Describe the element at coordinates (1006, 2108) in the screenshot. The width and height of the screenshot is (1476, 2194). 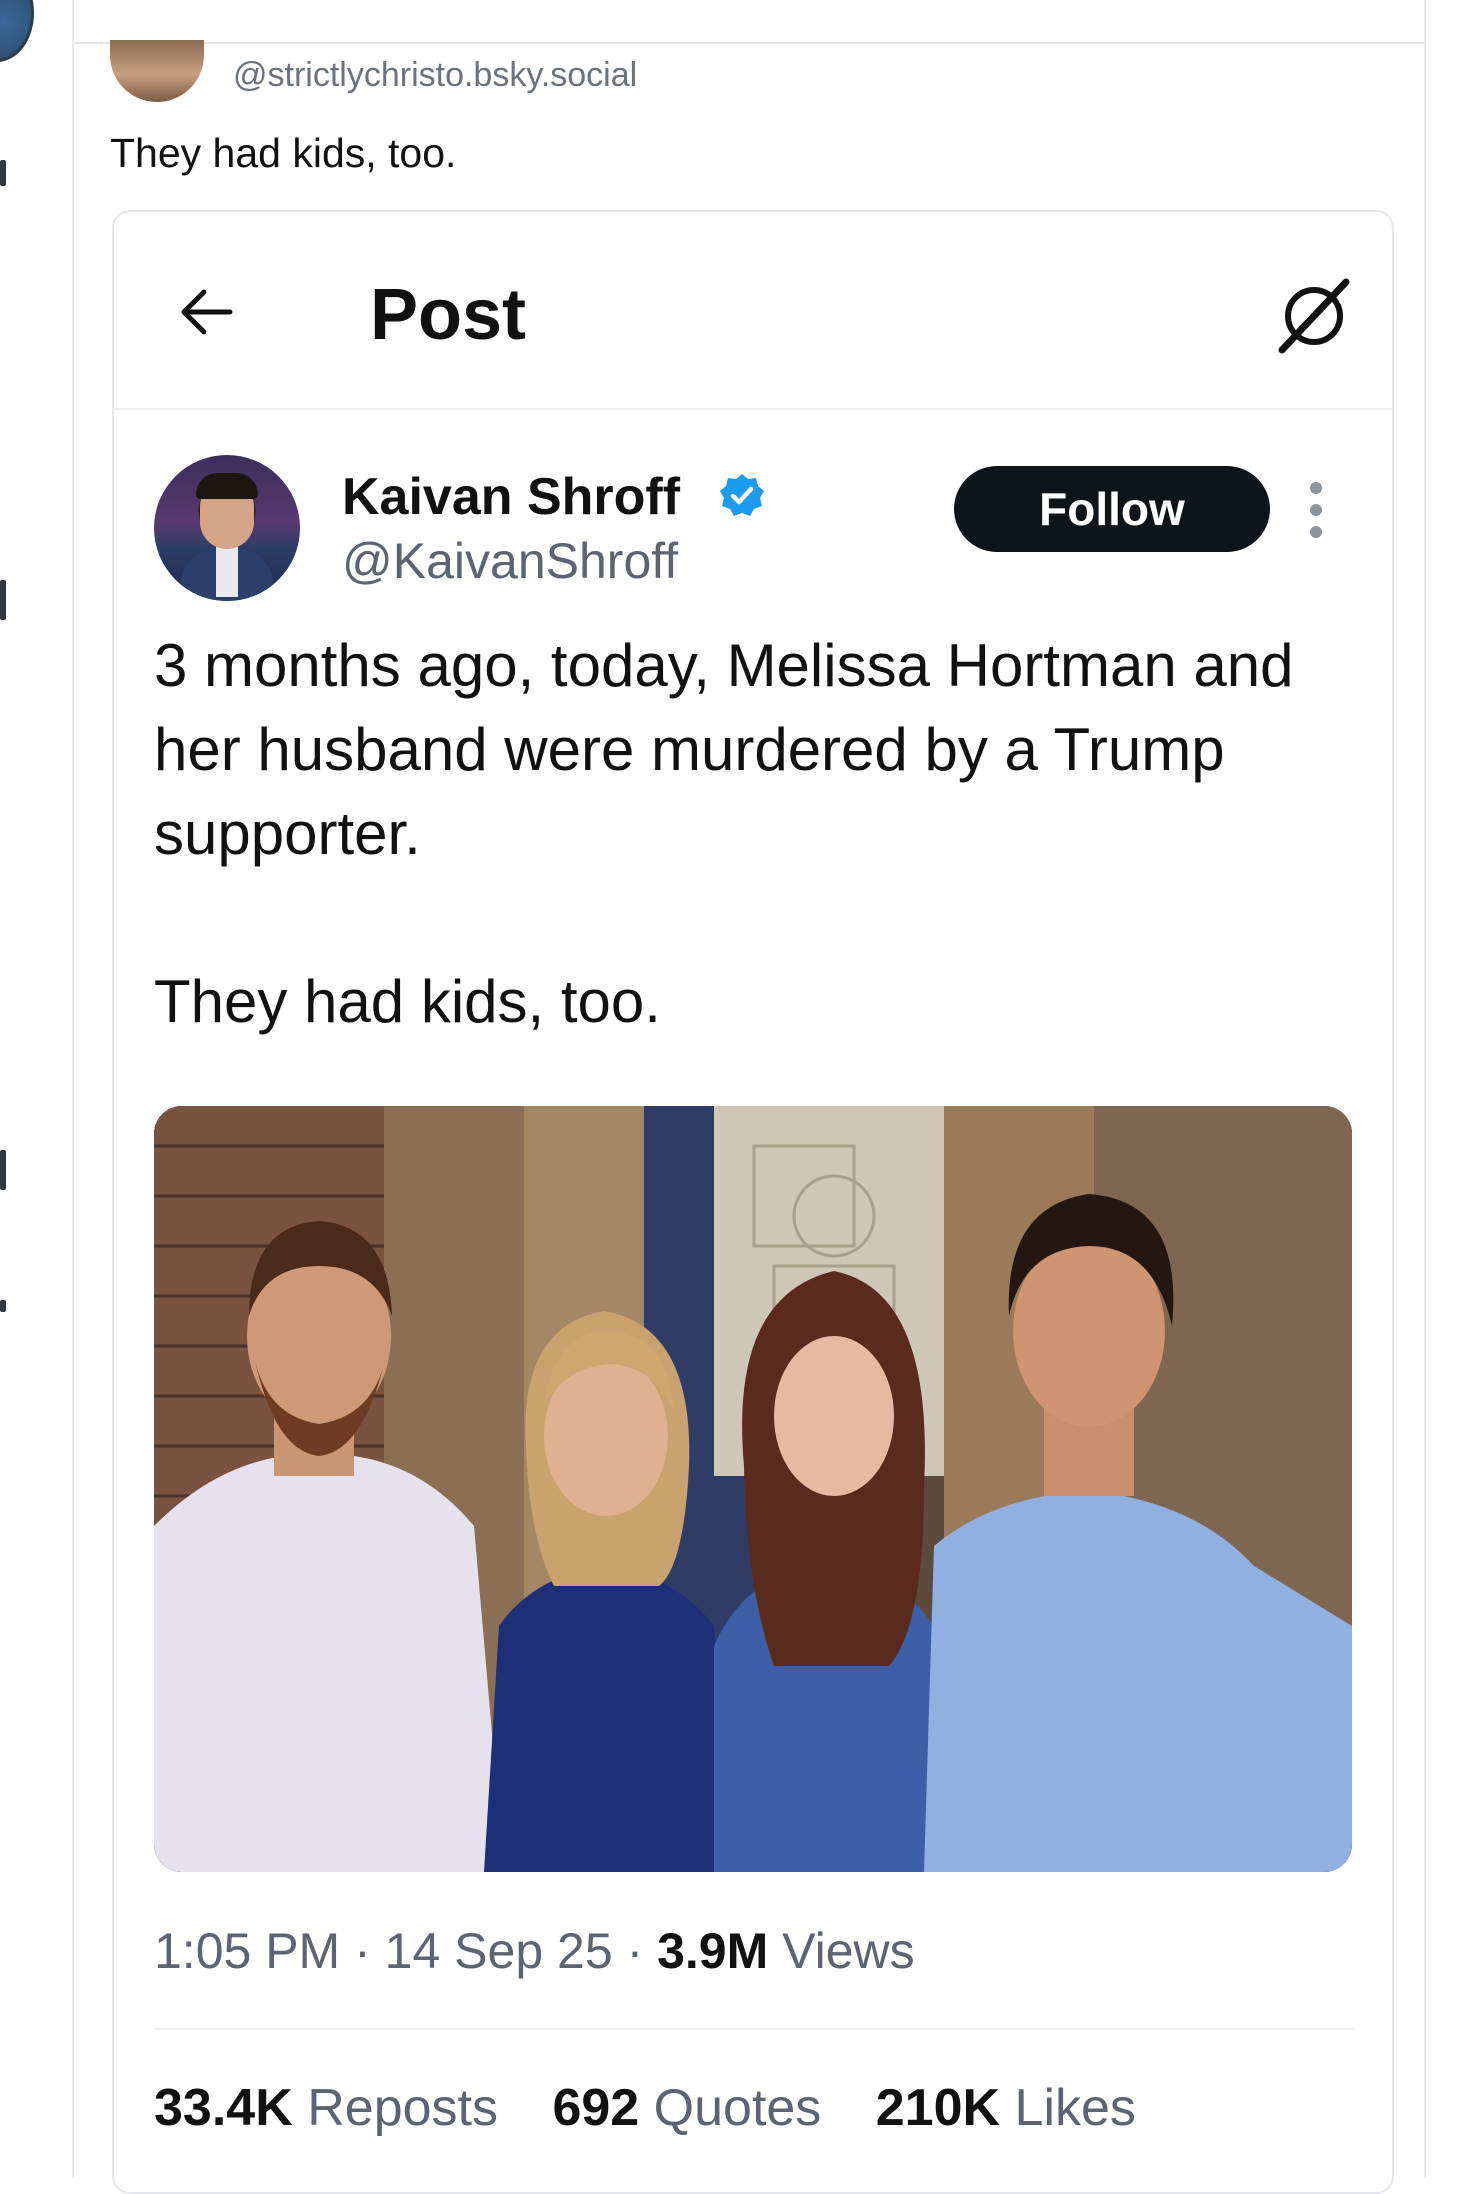
I see `likes-stat: 210K Likes` at that location.